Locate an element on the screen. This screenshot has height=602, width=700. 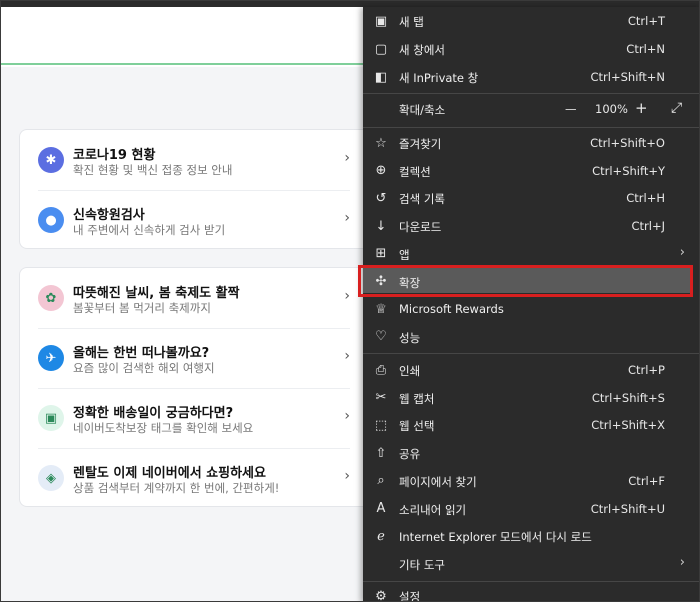
list-item: ✈ 올해는 한번 떠나볼까요? 요즘 많이 검색한 해외 여행지 › is located at coordinates (192, 358).